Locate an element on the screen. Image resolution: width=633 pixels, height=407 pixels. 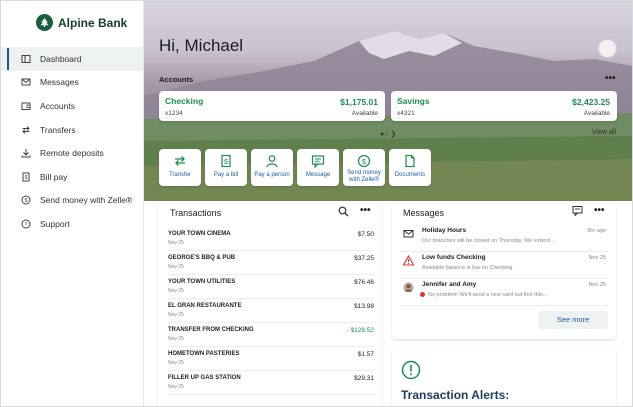
transaction-alerts-card: Transaction Alerts: is located at coordinates (504, 376).